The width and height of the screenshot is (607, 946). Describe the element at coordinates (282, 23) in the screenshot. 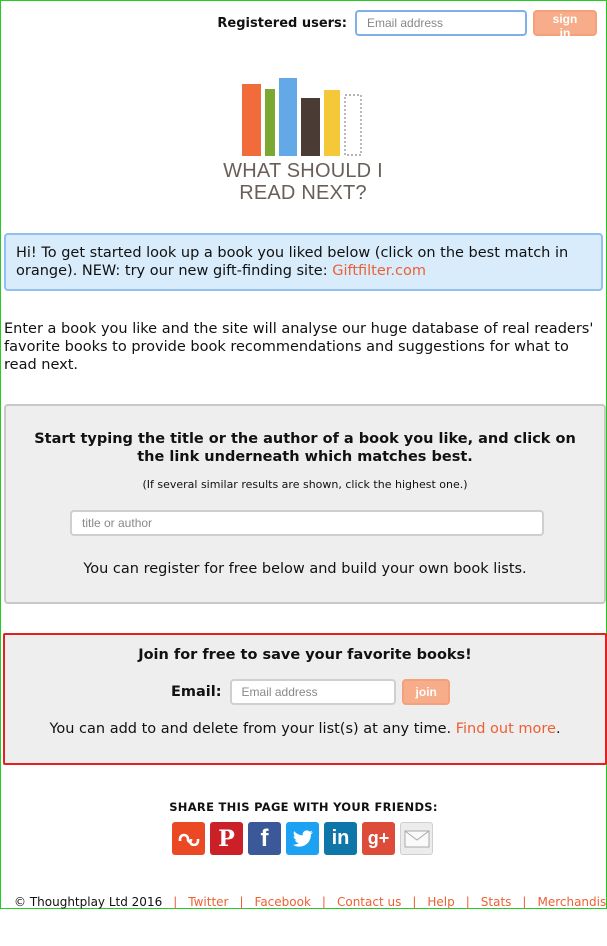

I see `registered-users-label: Registered users:` at that location.